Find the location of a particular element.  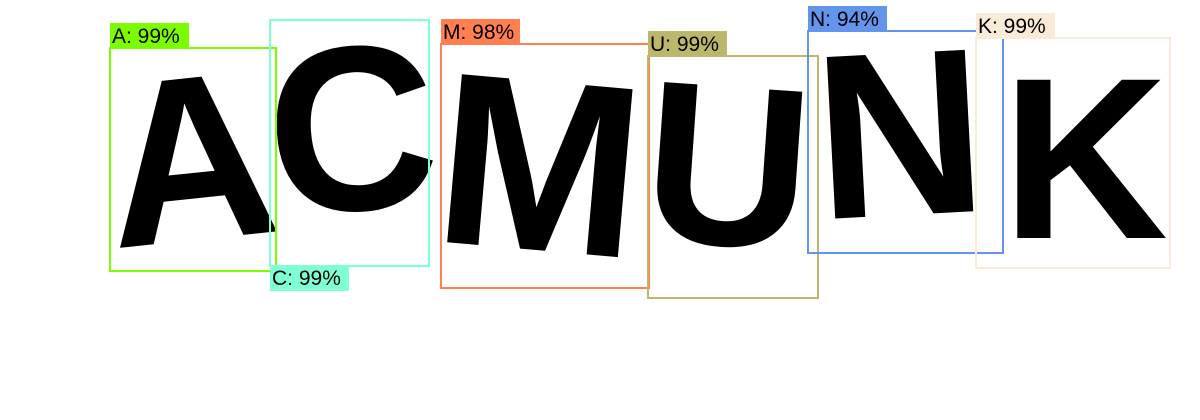

label-text-n: N: 94% is located at coordinates (844, 19).